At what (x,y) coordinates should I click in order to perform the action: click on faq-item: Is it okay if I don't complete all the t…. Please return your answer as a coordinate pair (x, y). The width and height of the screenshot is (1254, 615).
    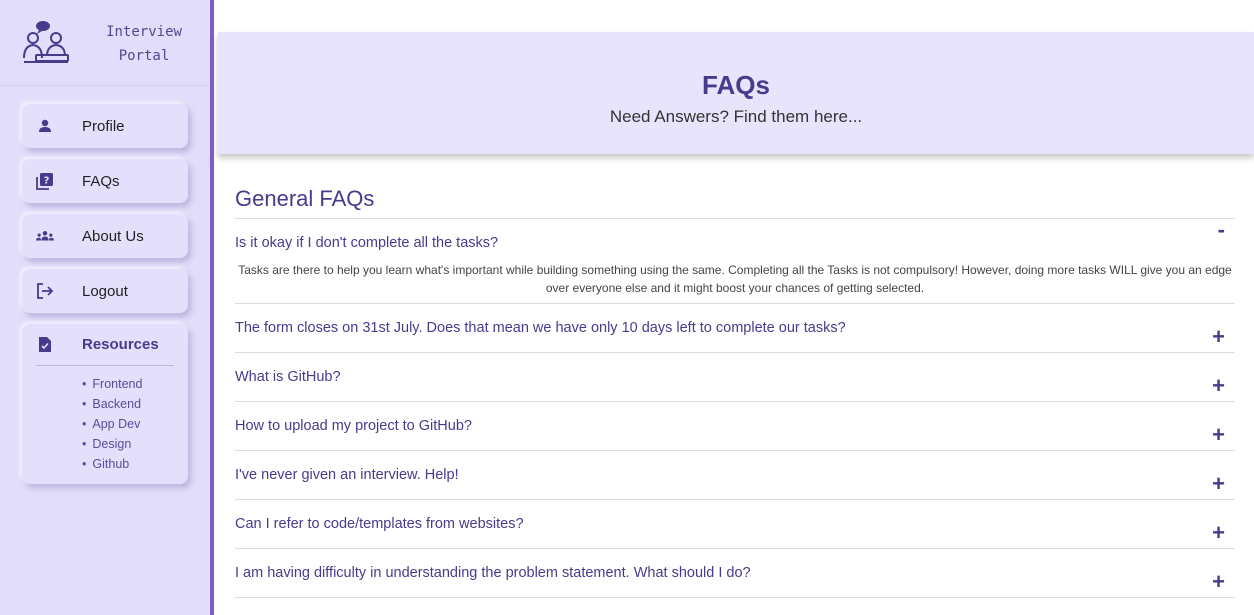
    Looking at the image, I should click on (735, 260).